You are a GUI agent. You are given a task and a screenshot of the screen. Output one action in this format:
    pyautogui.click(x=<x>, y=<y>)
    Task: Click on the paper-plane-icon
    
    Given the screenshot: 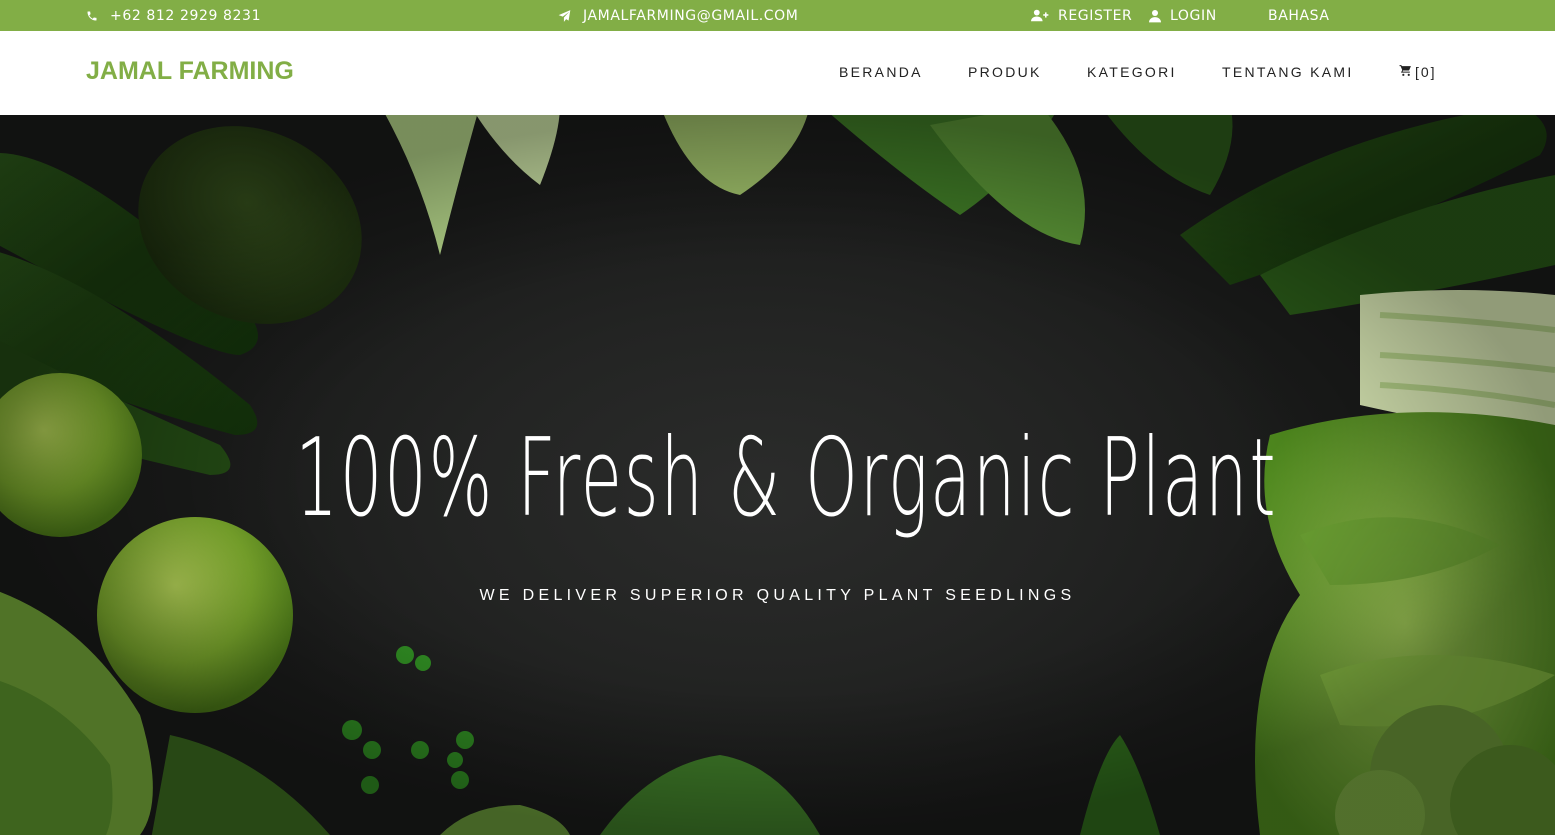 What is the action you would take?
    pyautogui.click(x=564, y=16)
    